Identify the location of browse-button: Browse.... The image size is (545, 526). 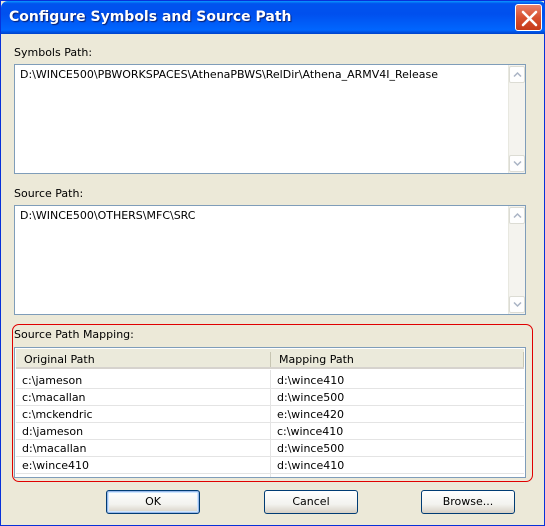
(468, 502).